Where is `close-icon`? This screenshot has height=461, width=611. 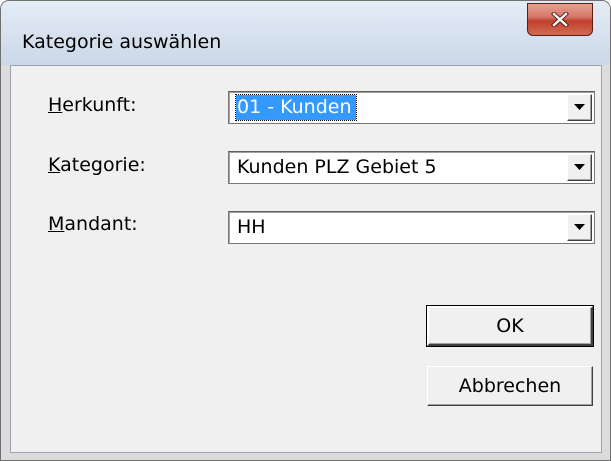
close-icon is located at coordinates (560, 19).